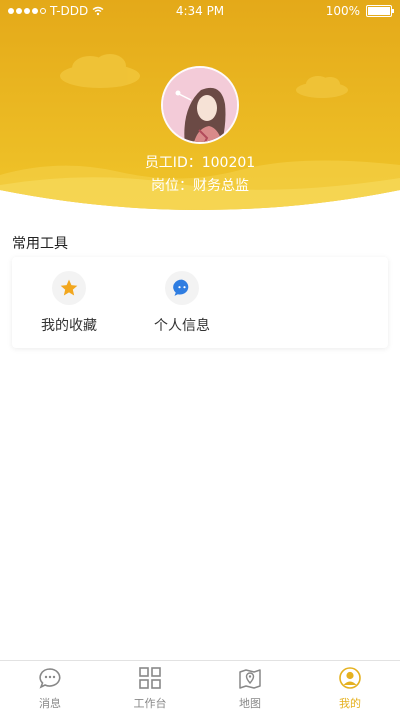 The height and width of the screenshot is (712, 400). I want to click on star-icon, so click(69, 287).